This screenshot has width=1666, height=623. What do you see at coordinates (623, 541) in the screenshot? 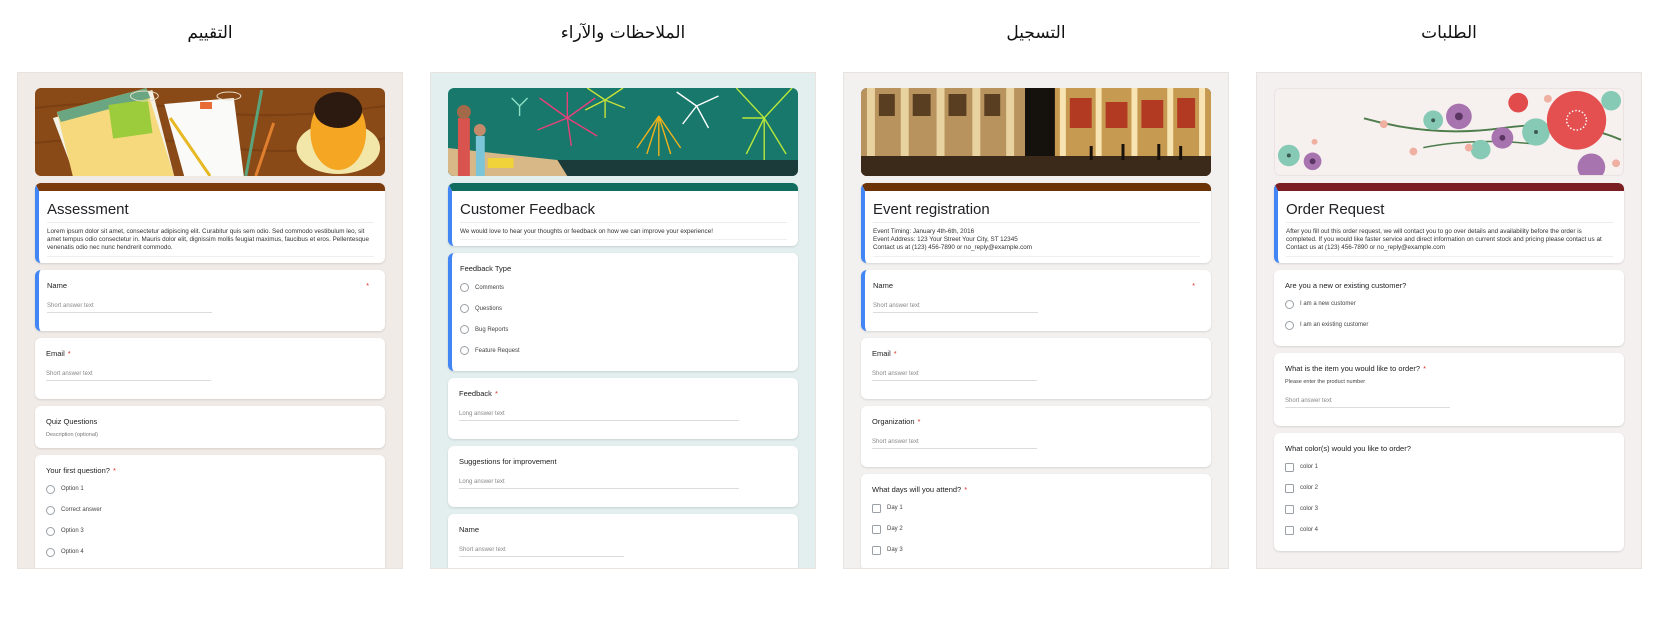
I see `question-card-name: Name Short answer text` at bounding box center [623, 541].